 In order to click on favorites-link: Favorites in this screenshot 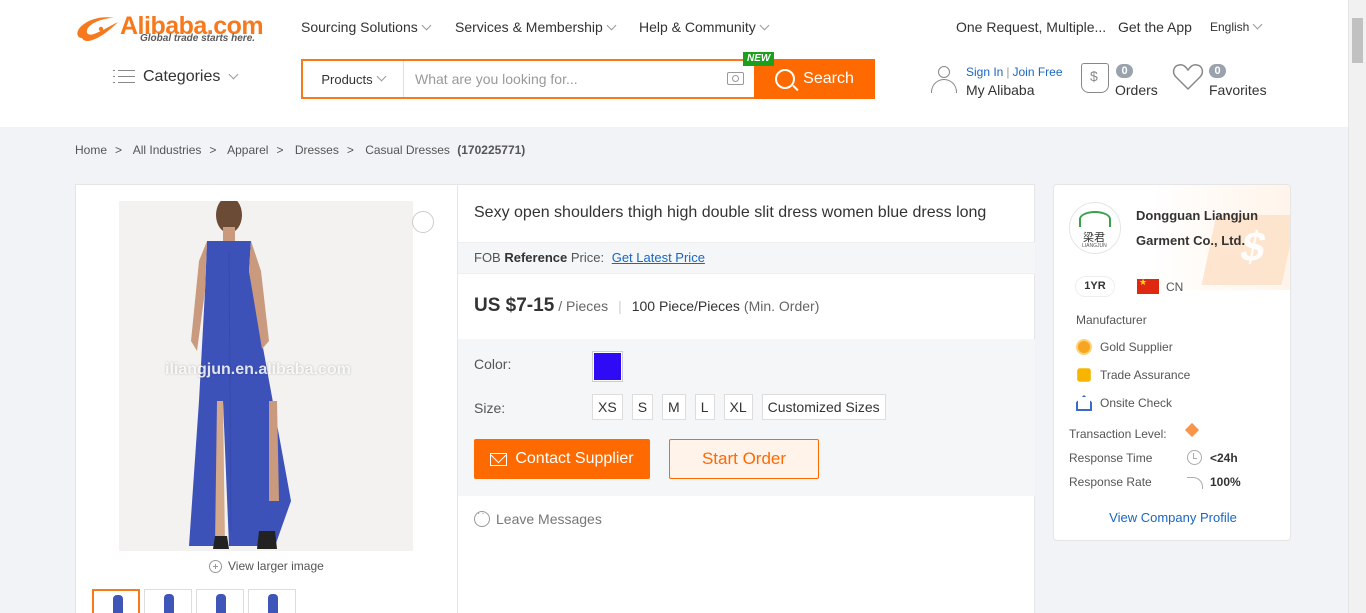, I will do `click(1238, 90)`.